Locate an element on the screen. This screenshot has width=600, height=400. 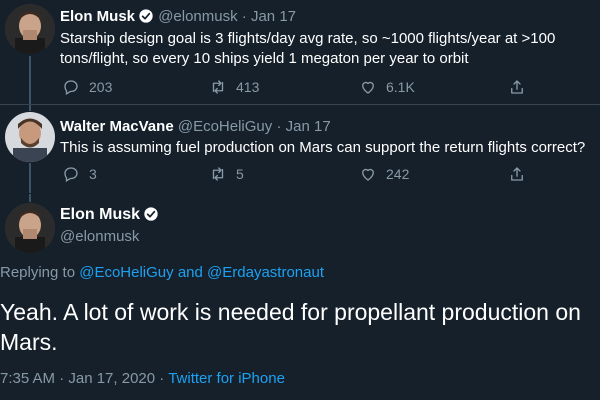
mention-link: @EcoHeliGuy is located at coordinates (126, 272).